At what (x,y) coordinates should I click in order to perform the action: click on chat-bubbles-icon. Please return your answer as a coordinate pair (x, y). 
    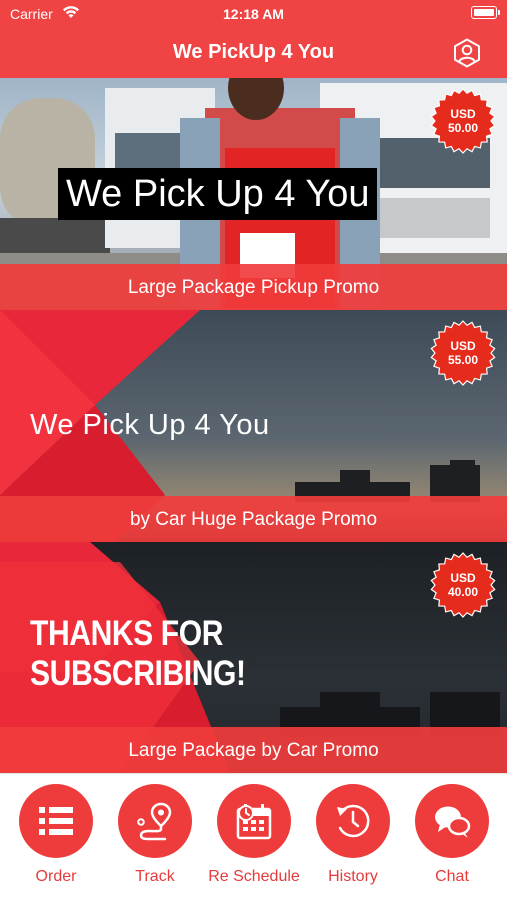
    Looking at the image, I should click on (453, 822).